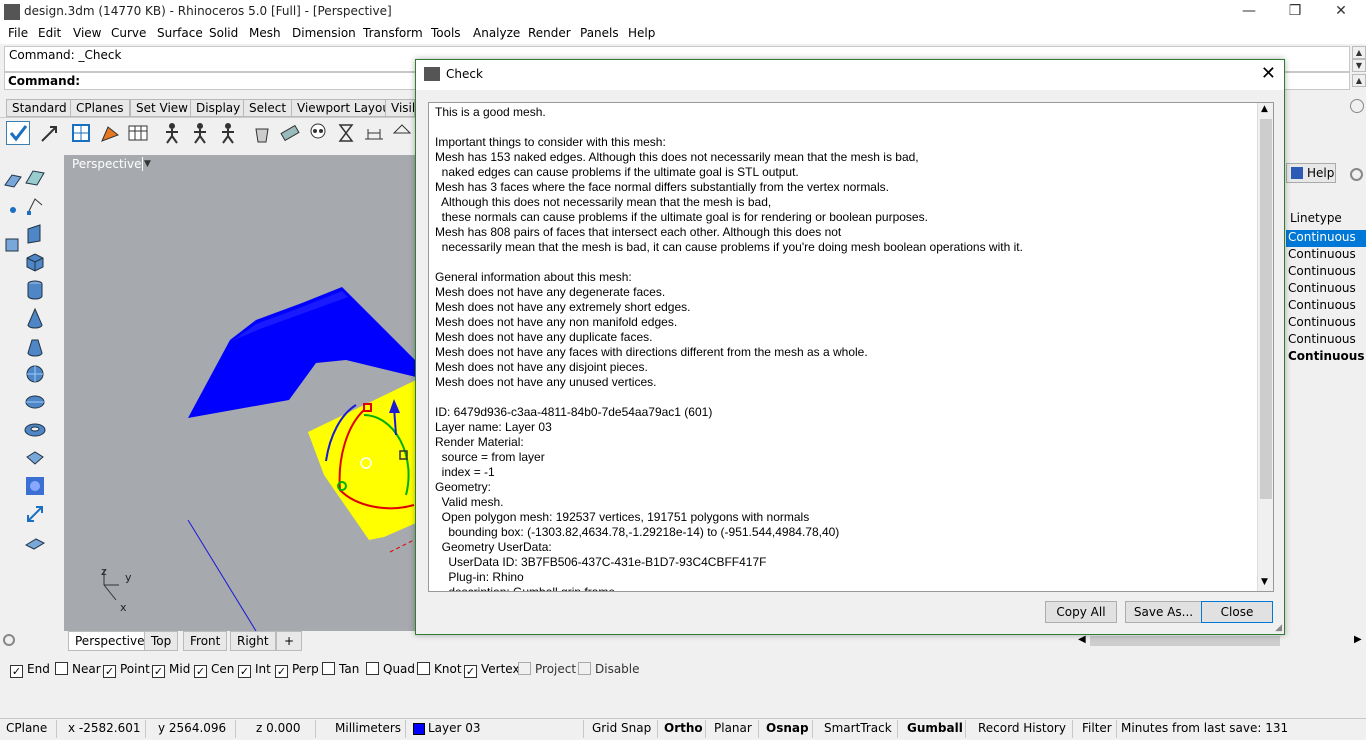 The image size is (1366, 740). What do you see at coordinates (26, 728) in the screenshot?
I see `status-cplane: CPlane` at bounding box center [26, 728].